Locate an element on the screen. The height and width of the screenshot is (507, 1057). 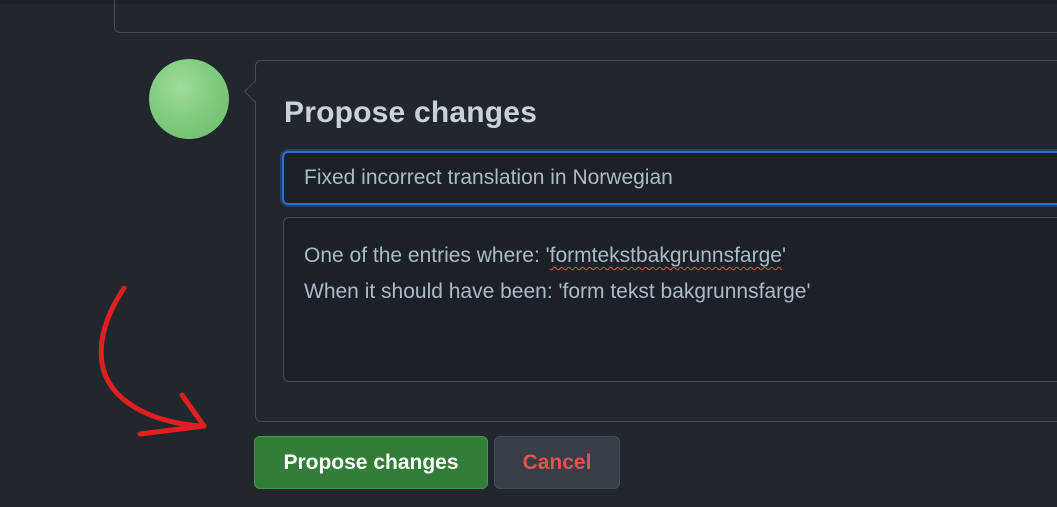
commit-title-input is located at coordinates (669, 178).